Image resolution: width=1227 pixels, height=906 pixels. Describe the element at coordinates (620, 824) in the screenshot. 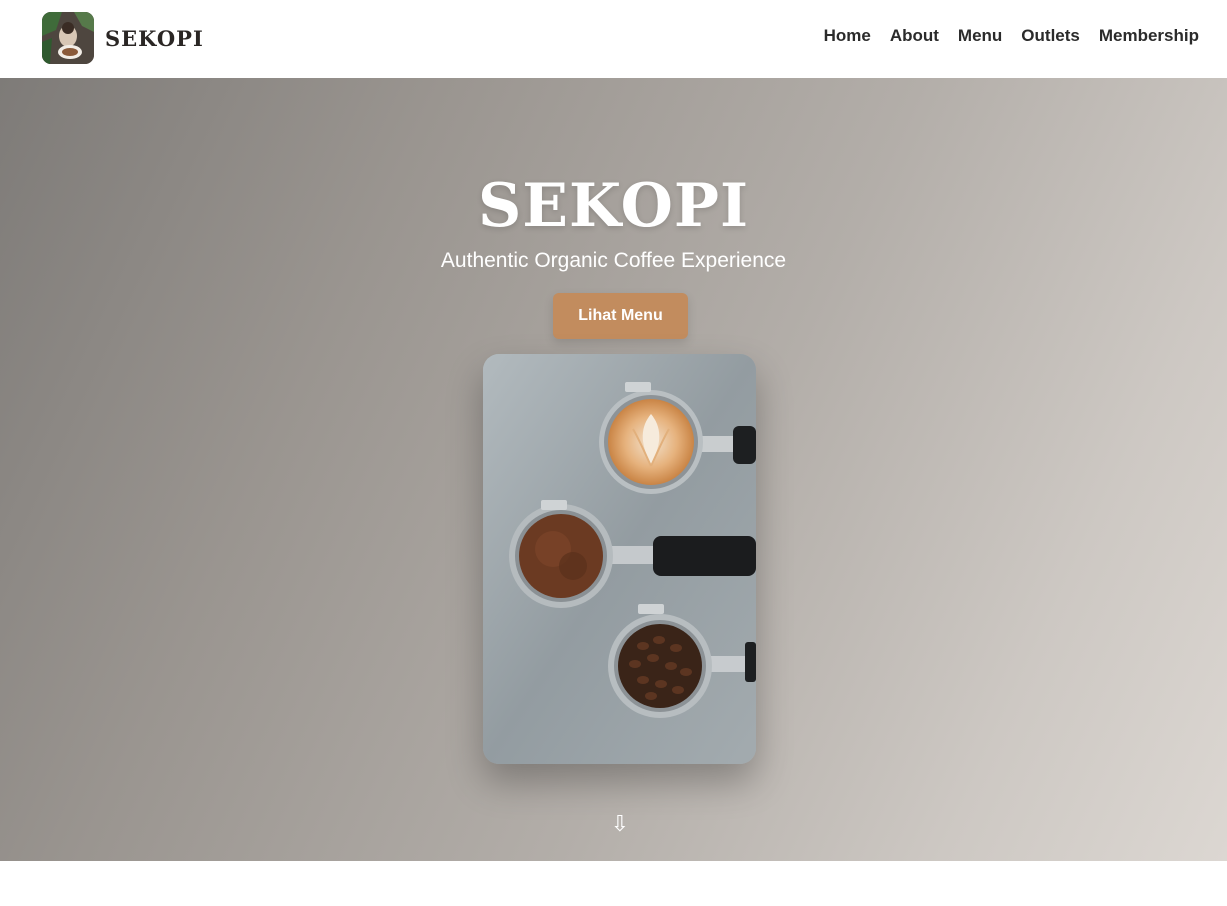

I see `arrow-down-icon: ⇩` at that location.